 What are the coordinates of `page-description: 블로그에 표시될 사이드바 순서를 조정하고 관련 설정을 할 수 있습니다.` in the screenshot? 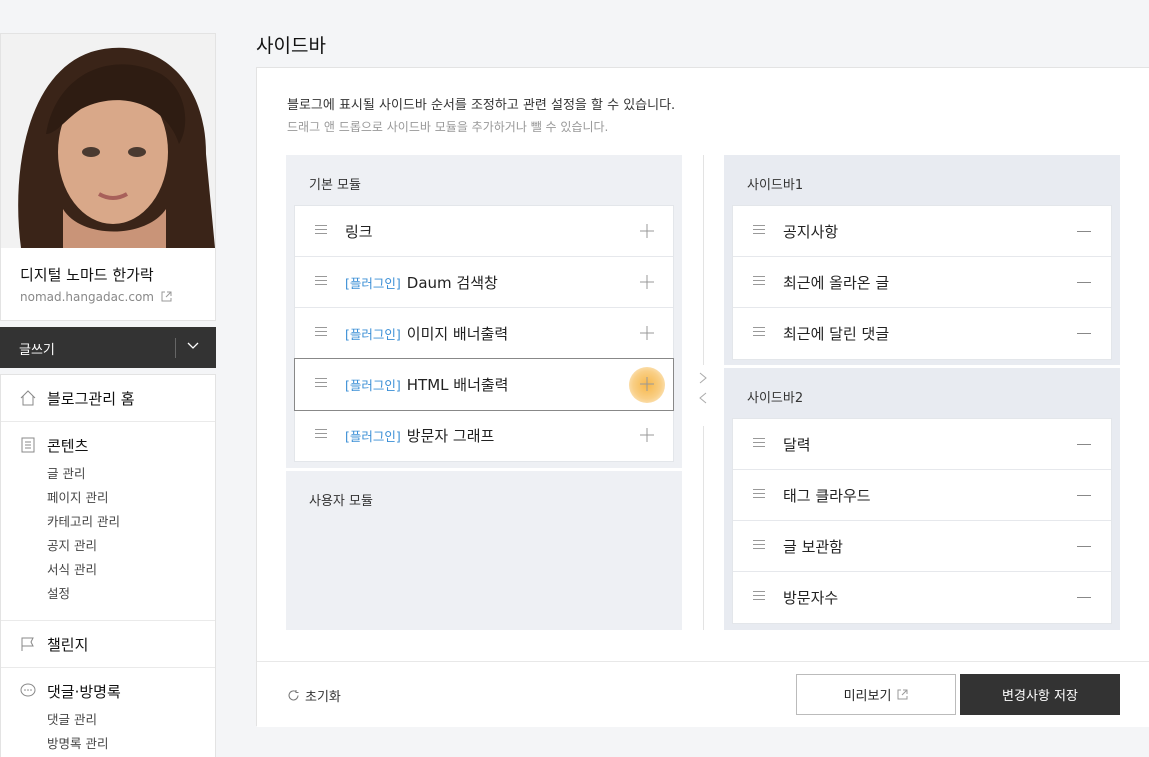 It's located at (481, 105).